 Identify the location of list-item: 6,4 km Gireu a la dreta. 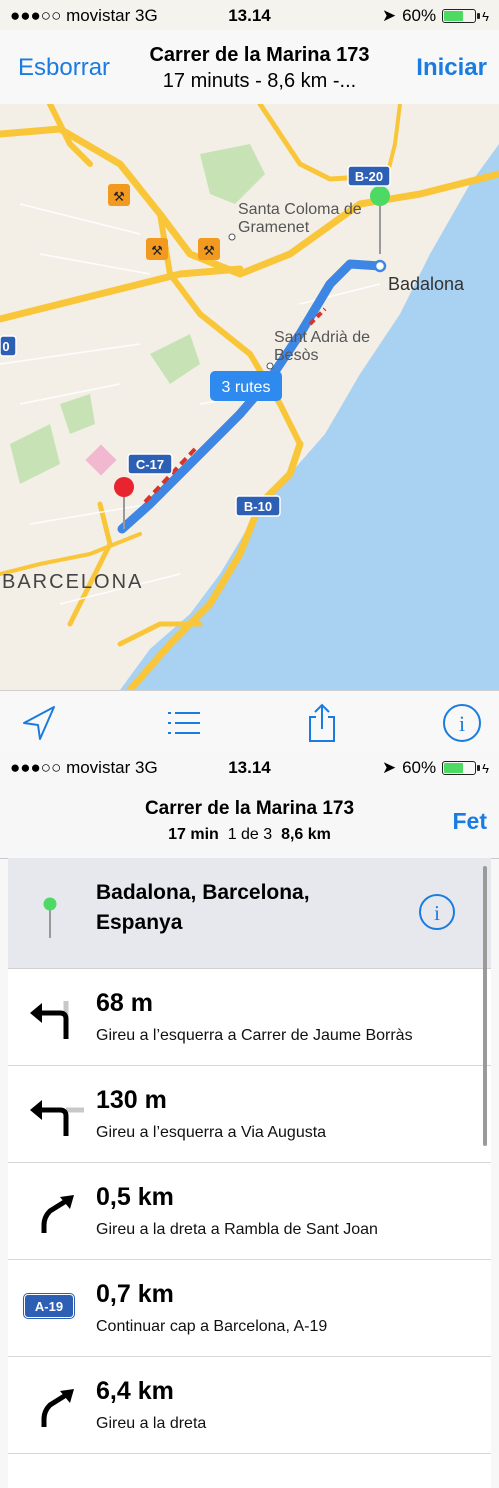
(249, 1405).